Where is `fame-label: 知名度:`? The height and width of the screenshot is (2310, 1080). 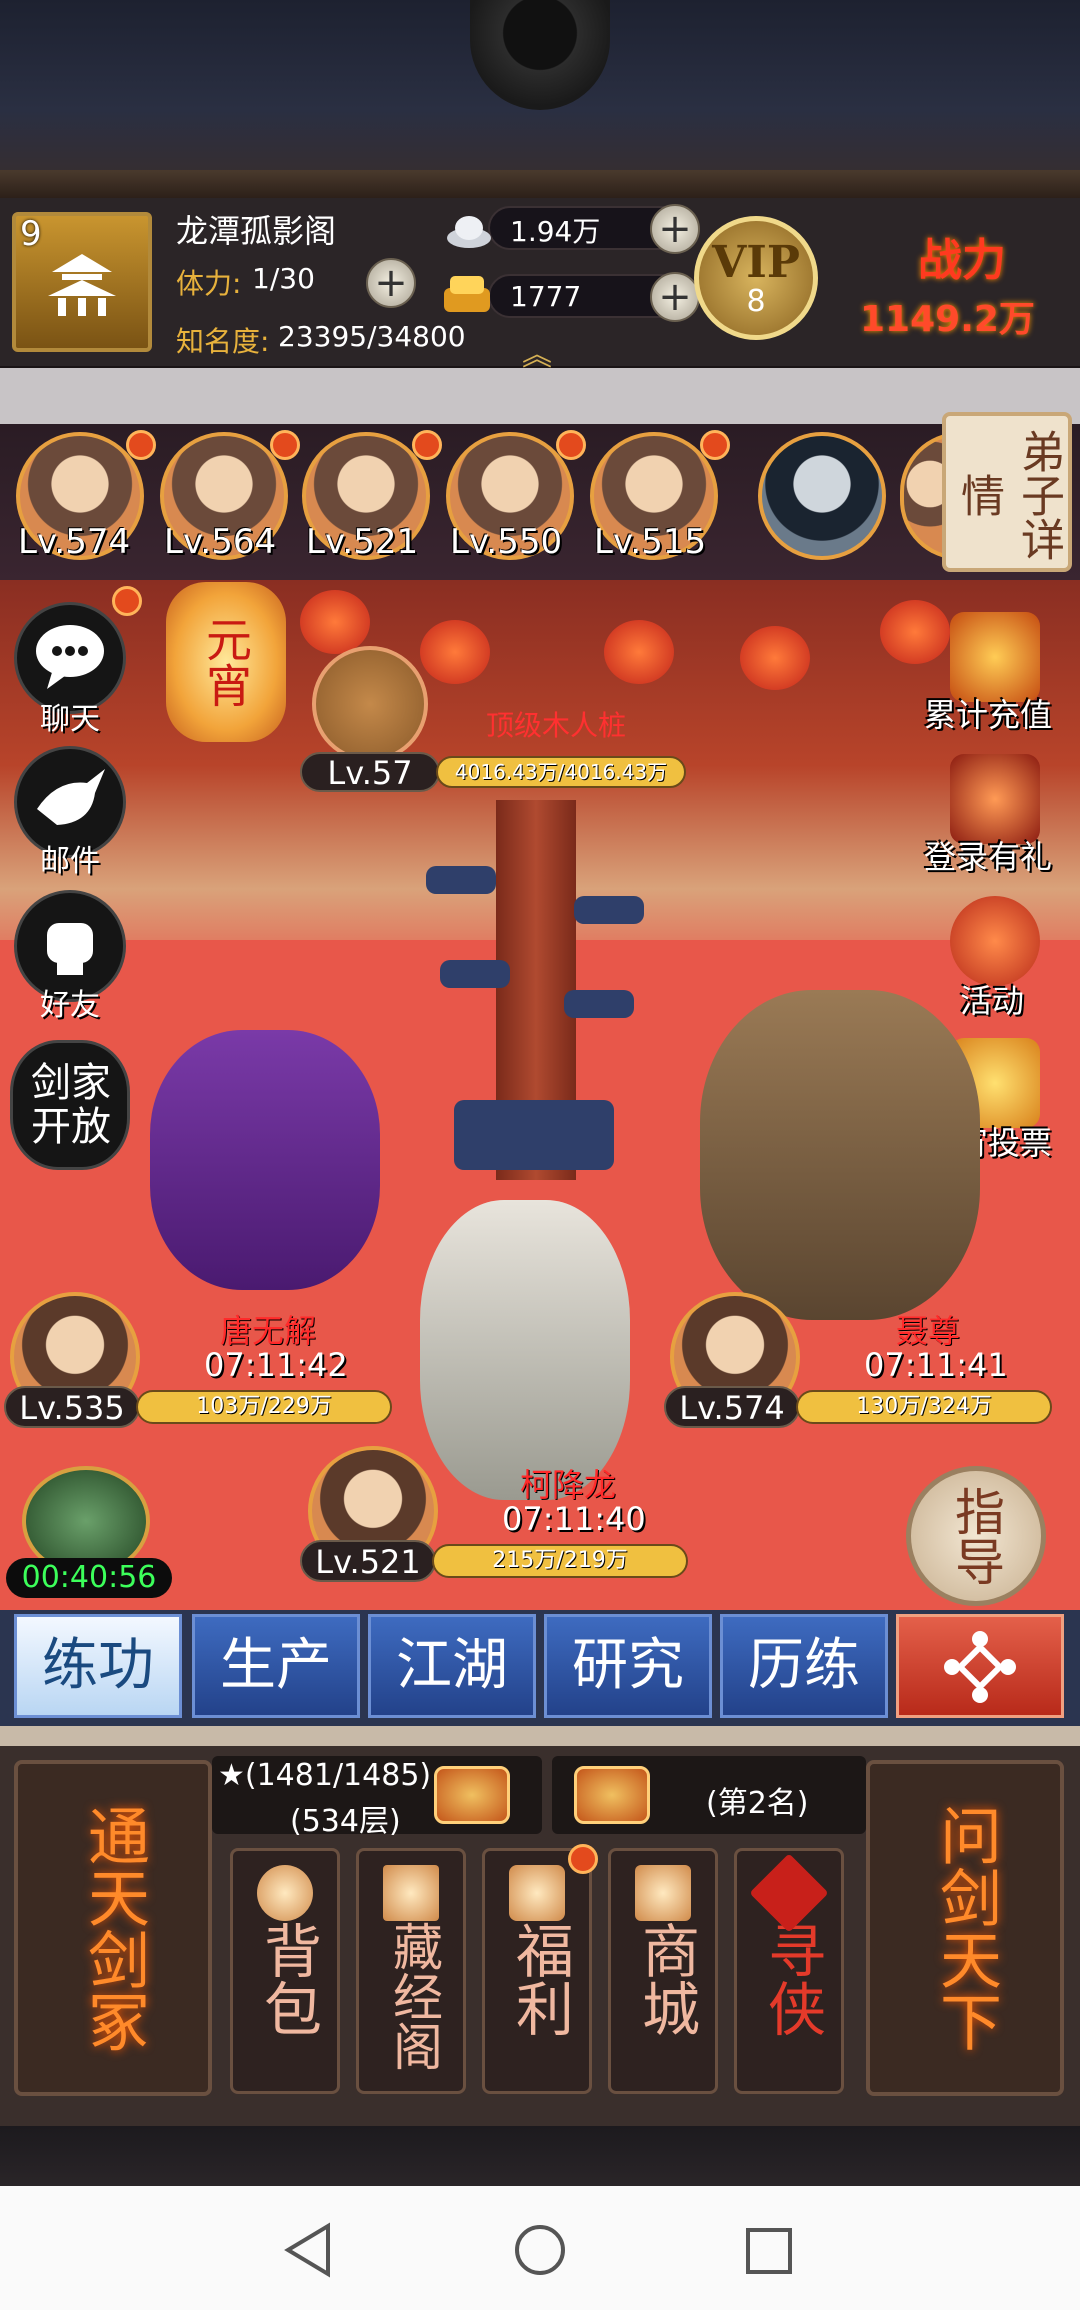
fame-label: 知名度: is located at coordinates (223, 341).